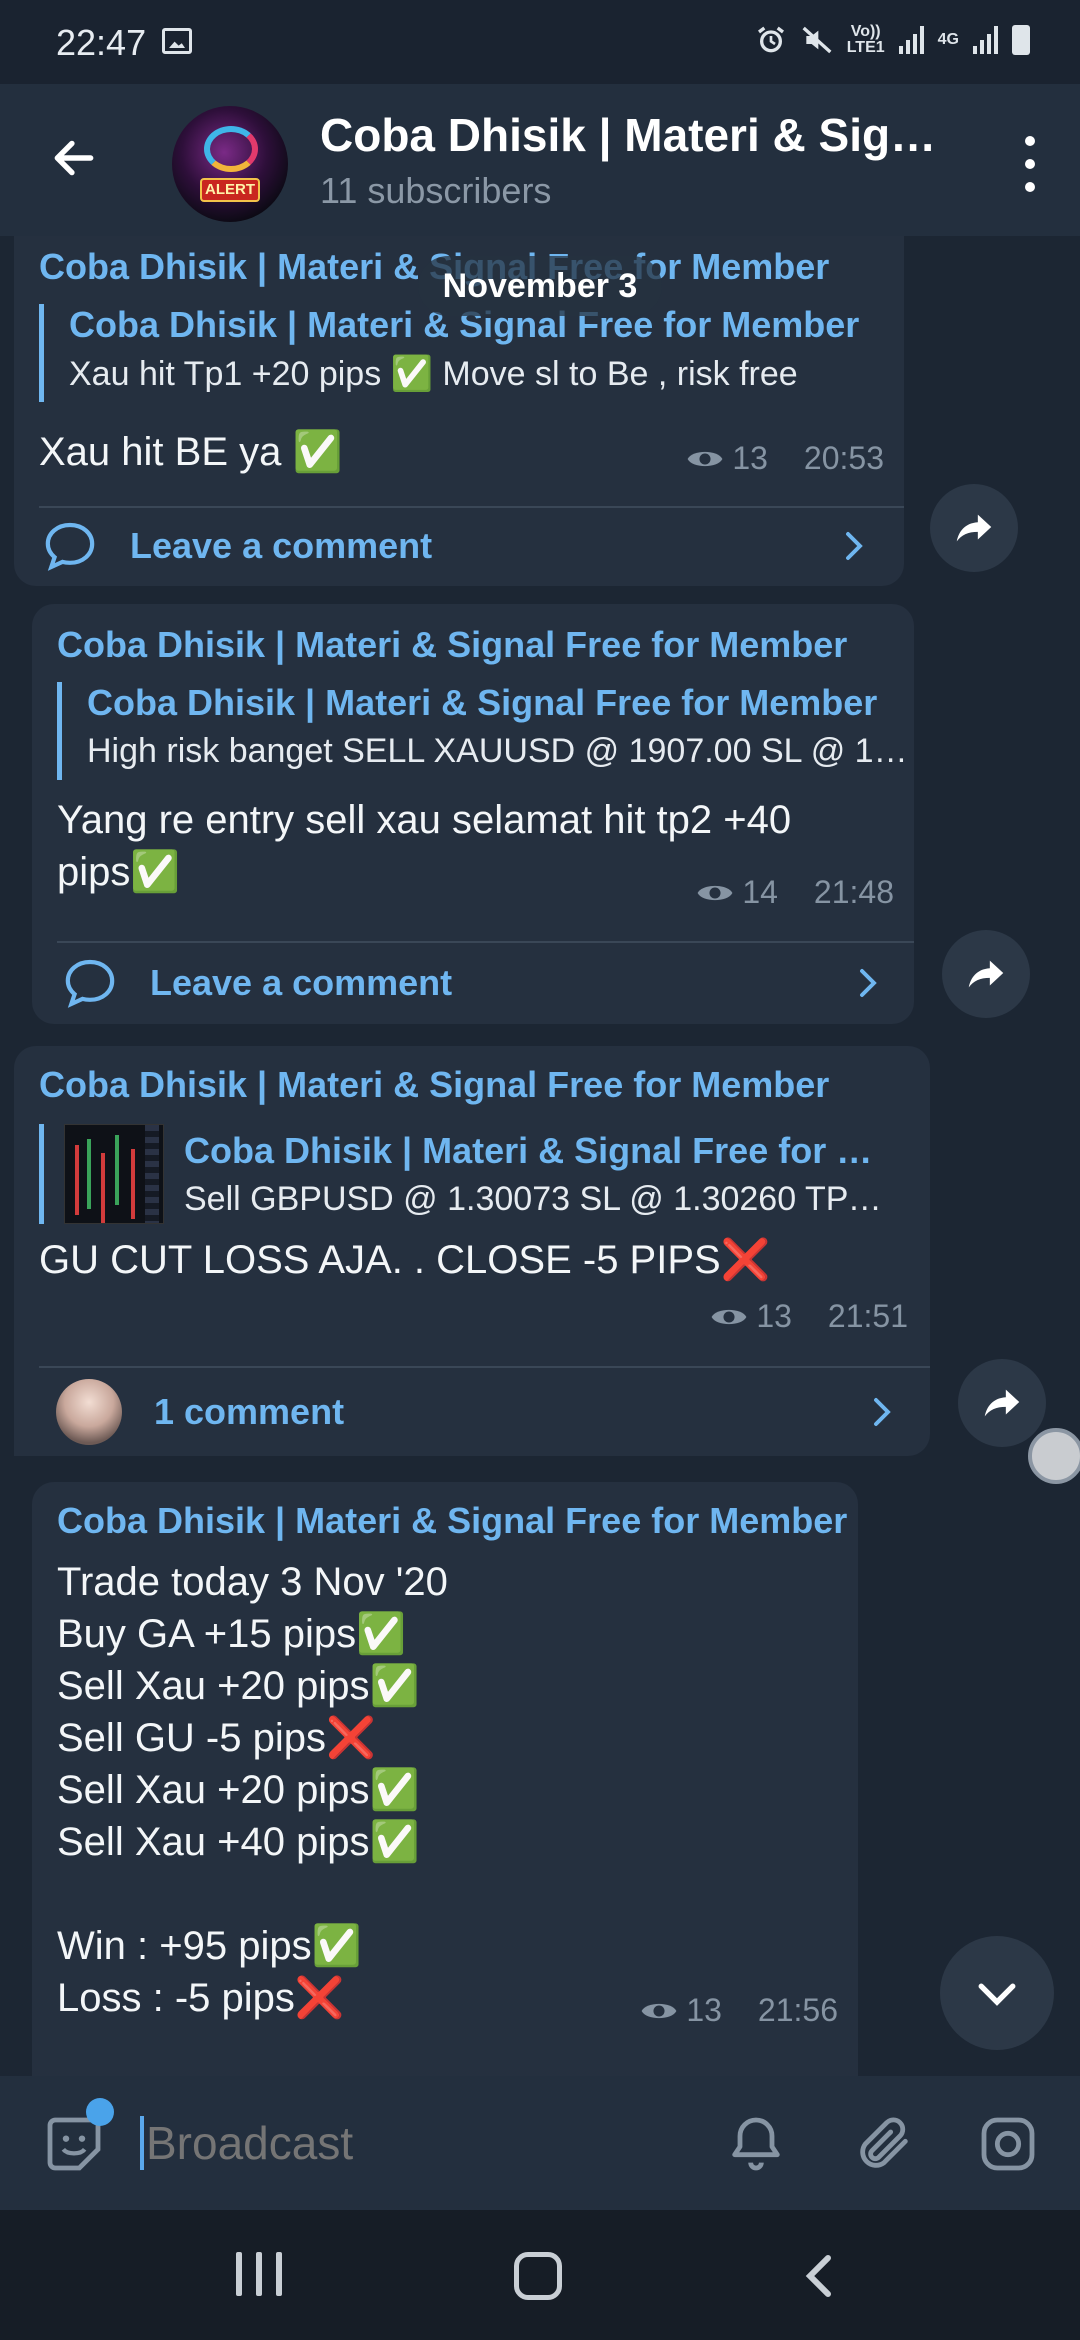 The image size is (1080, 2340). I want to click on input-bar, so click(540, 2143).